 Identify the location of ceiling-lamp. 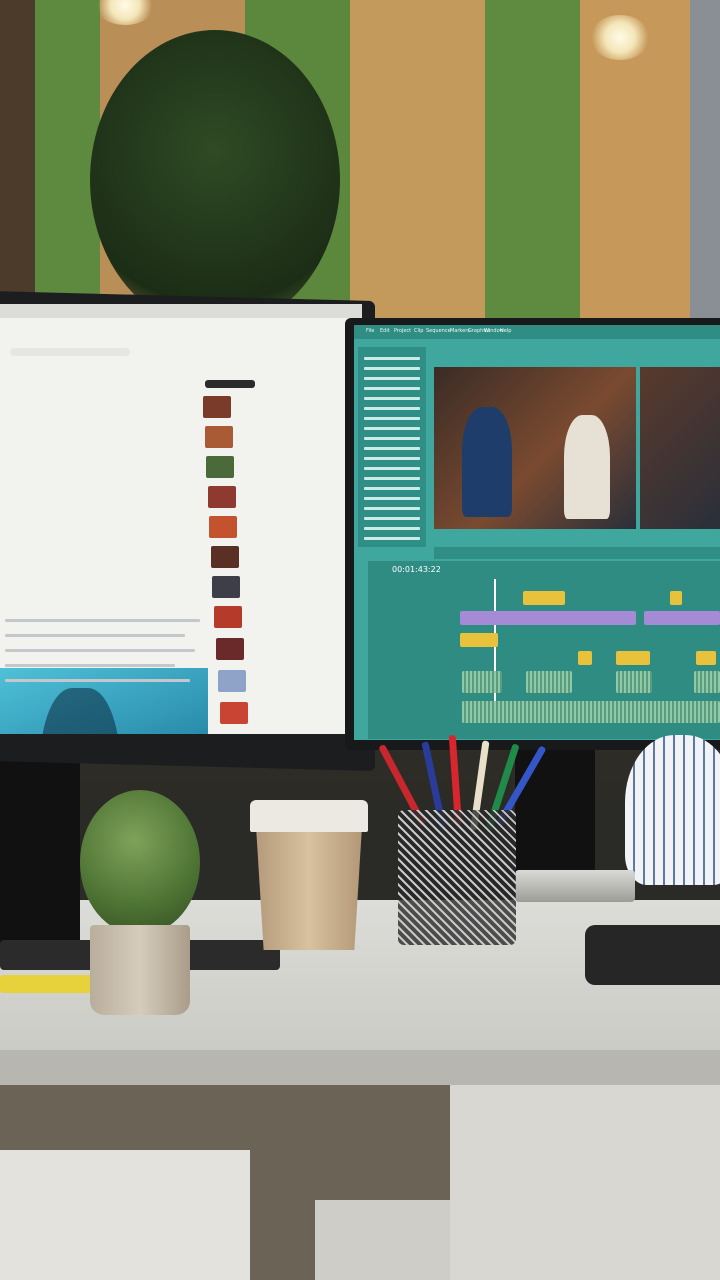
(620, 37).